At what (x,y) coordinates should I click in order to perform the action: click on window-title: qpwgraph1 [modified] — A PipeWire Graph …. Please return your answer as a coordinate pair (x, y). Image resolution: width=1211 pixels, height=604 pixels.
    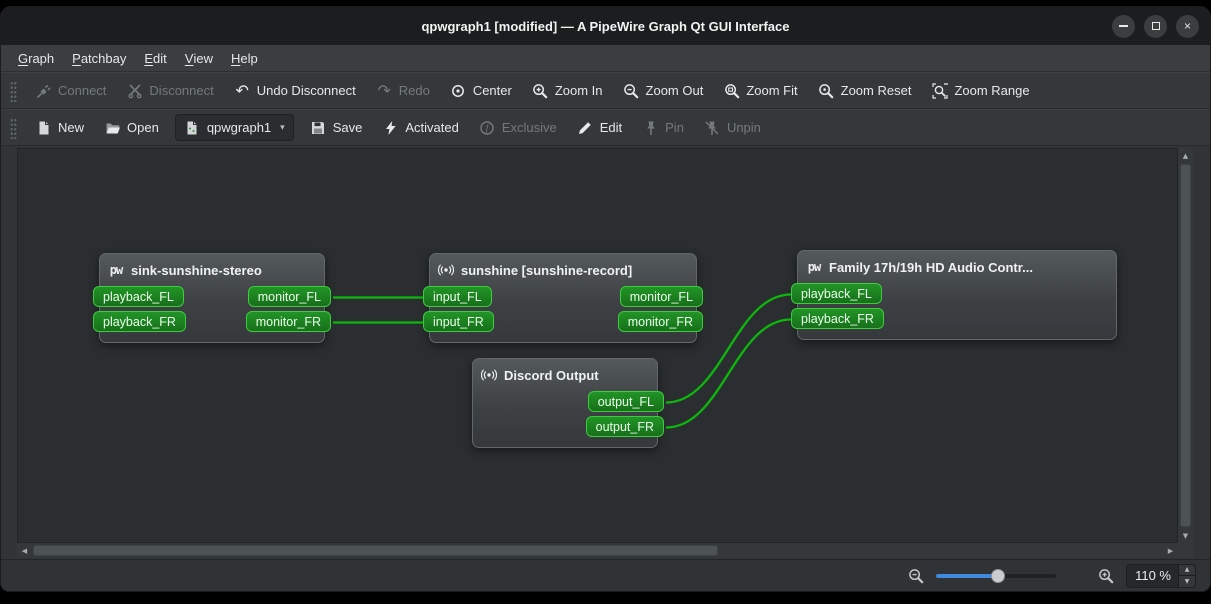
    Looking at the image, I should click on (605, 26).